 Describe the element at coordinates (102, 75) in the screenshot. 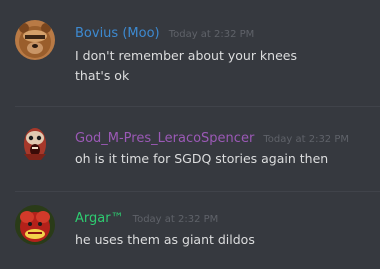

I see `message-text: that's ok` at that location.